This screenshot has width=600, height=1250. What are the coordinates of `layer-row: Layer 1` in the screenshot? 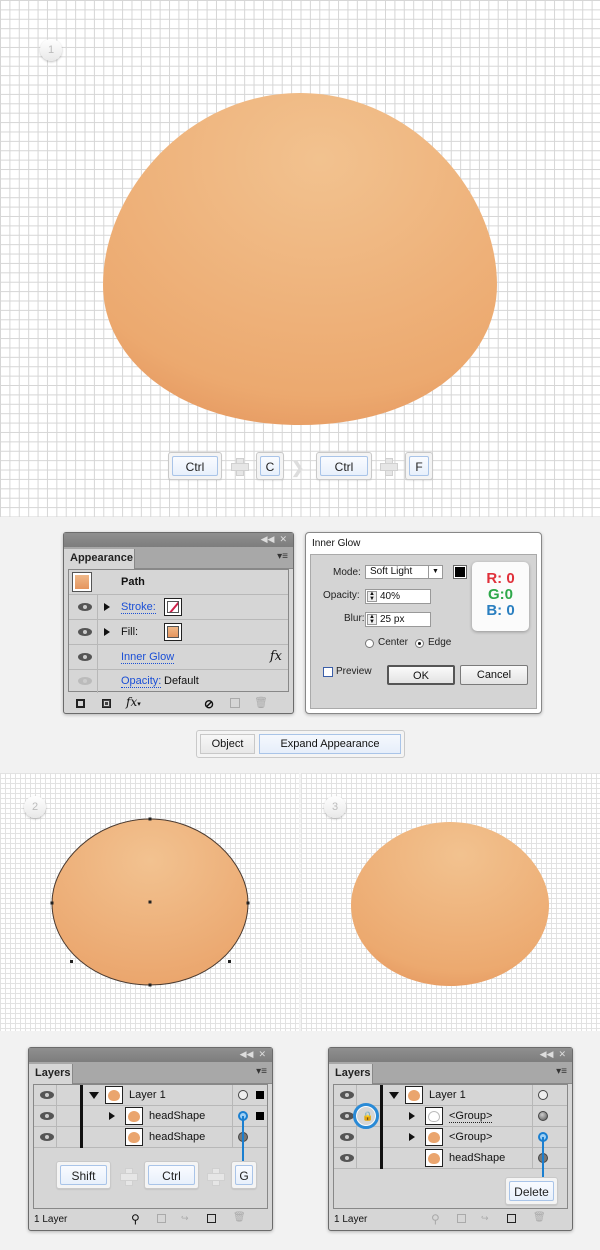 It's located at (150, 1095).